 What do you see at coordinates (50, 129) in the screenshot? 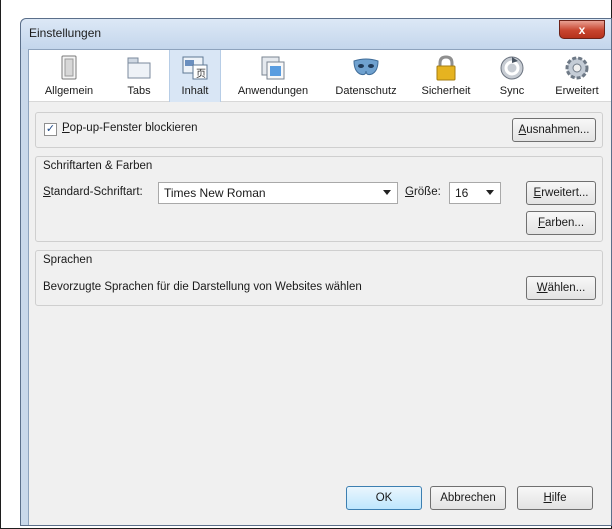
I see `popup-block-checkbox: ✓` at bounding box center [50, 129].